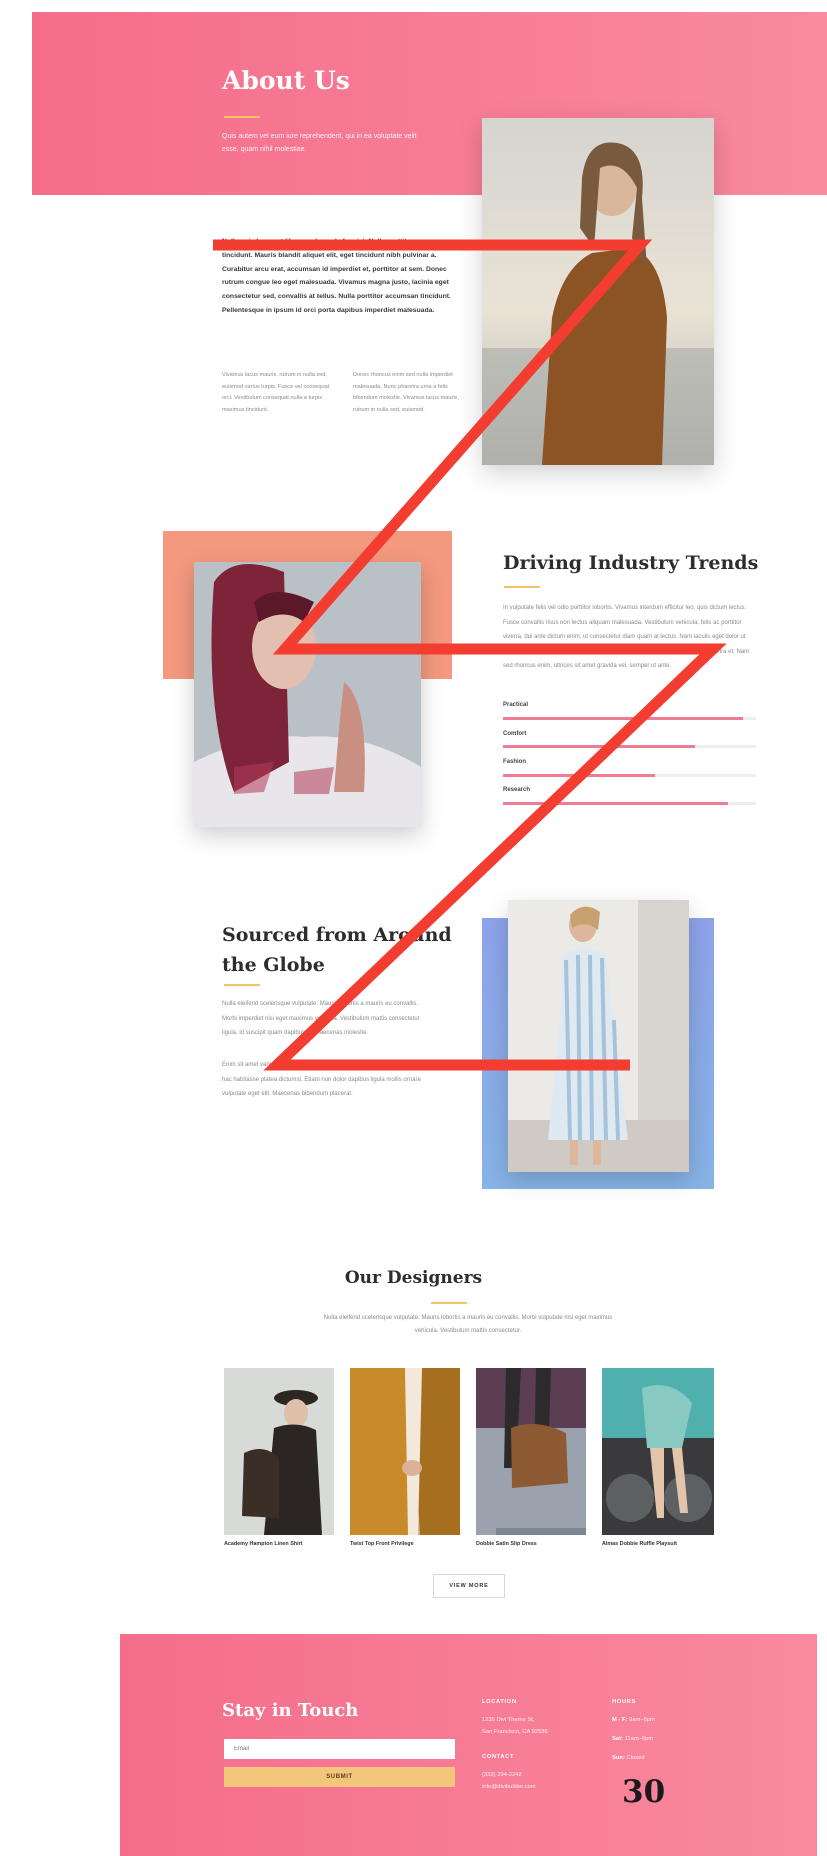 The width and height of the screenshot is (827, 1856). I want to click on designer-name-1: Academy Hampton Linen Shirt, so click(263, 1544).